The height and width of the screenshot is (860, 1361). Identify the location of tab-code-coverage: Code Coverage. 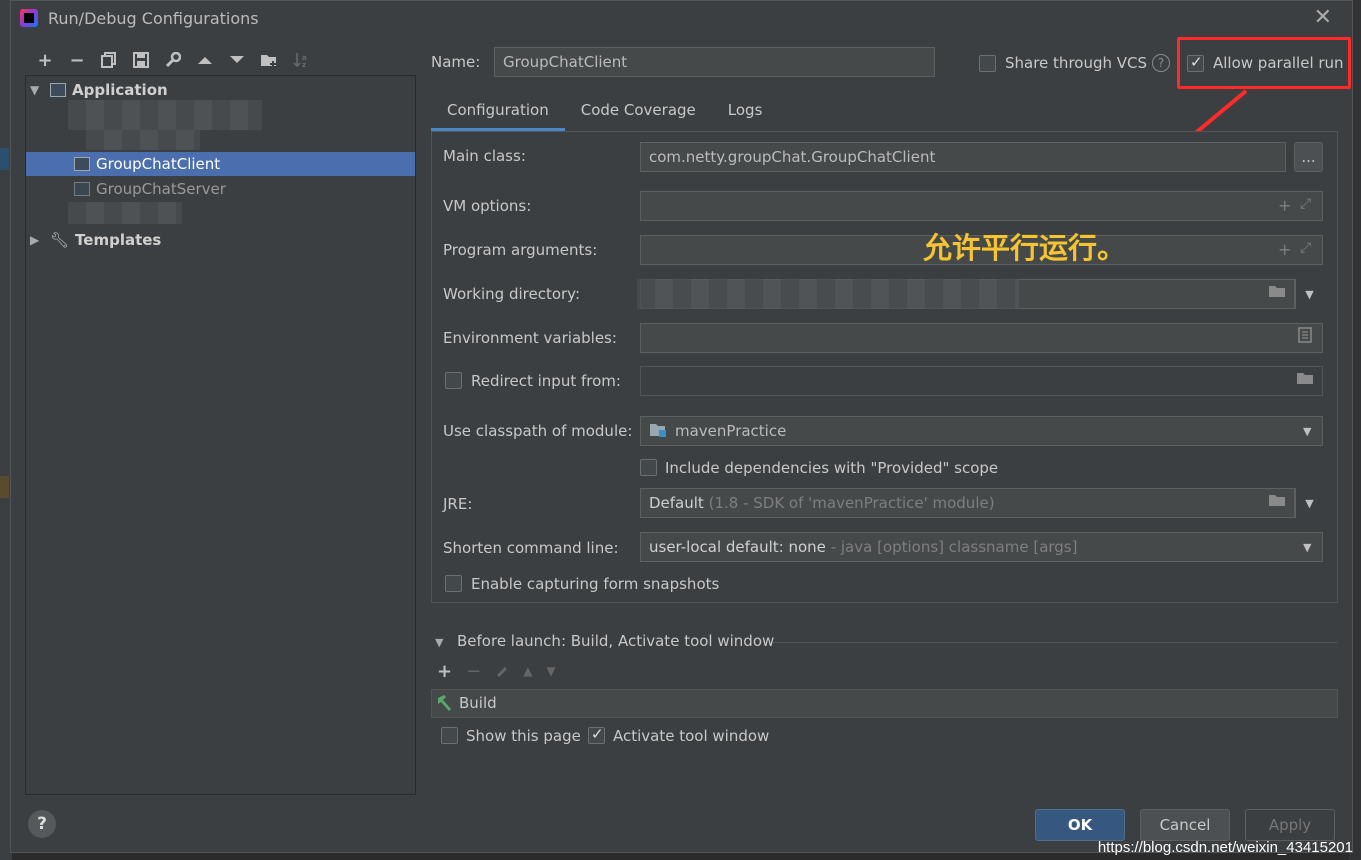
(638, 113).